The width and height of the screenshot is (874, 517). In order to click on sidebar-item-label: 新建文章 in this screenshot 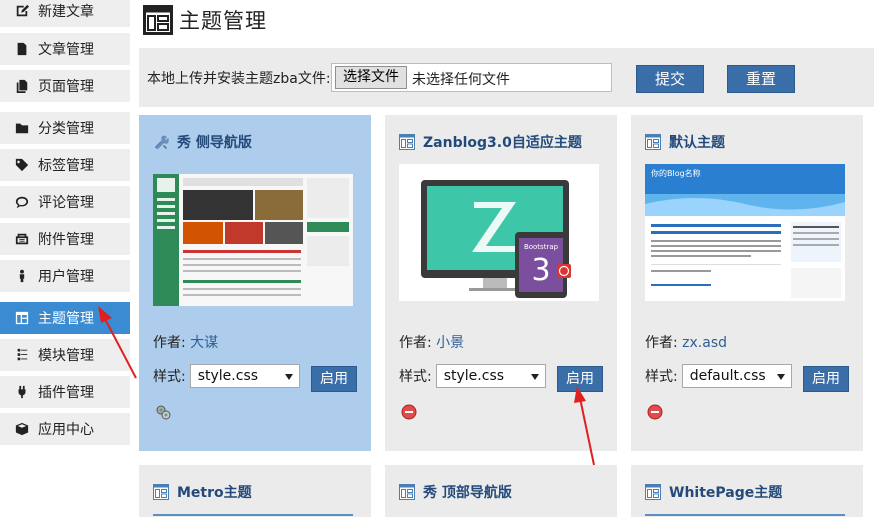, I will do `click(66, 12)`.